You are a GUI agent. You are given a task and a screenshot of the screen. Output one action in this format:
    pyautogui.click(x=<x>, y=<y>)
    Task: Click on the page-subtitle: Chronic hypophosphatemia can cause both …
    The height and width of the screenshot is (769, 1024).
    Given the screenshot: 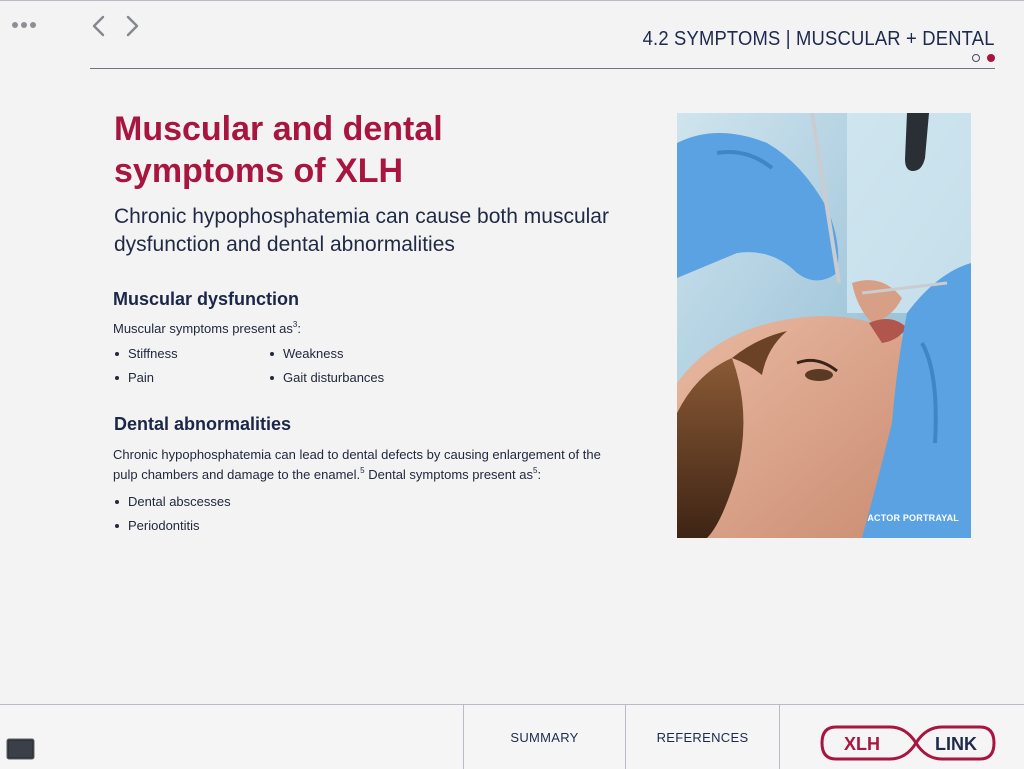 What is the action you would take?
    pyautogui.click(x=361, y=230)
    